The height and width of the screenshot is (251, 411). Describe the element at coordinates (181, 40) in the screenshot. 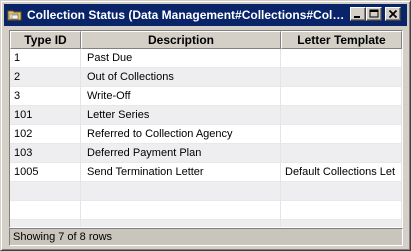

I see `column-header-description: Description` at that location.